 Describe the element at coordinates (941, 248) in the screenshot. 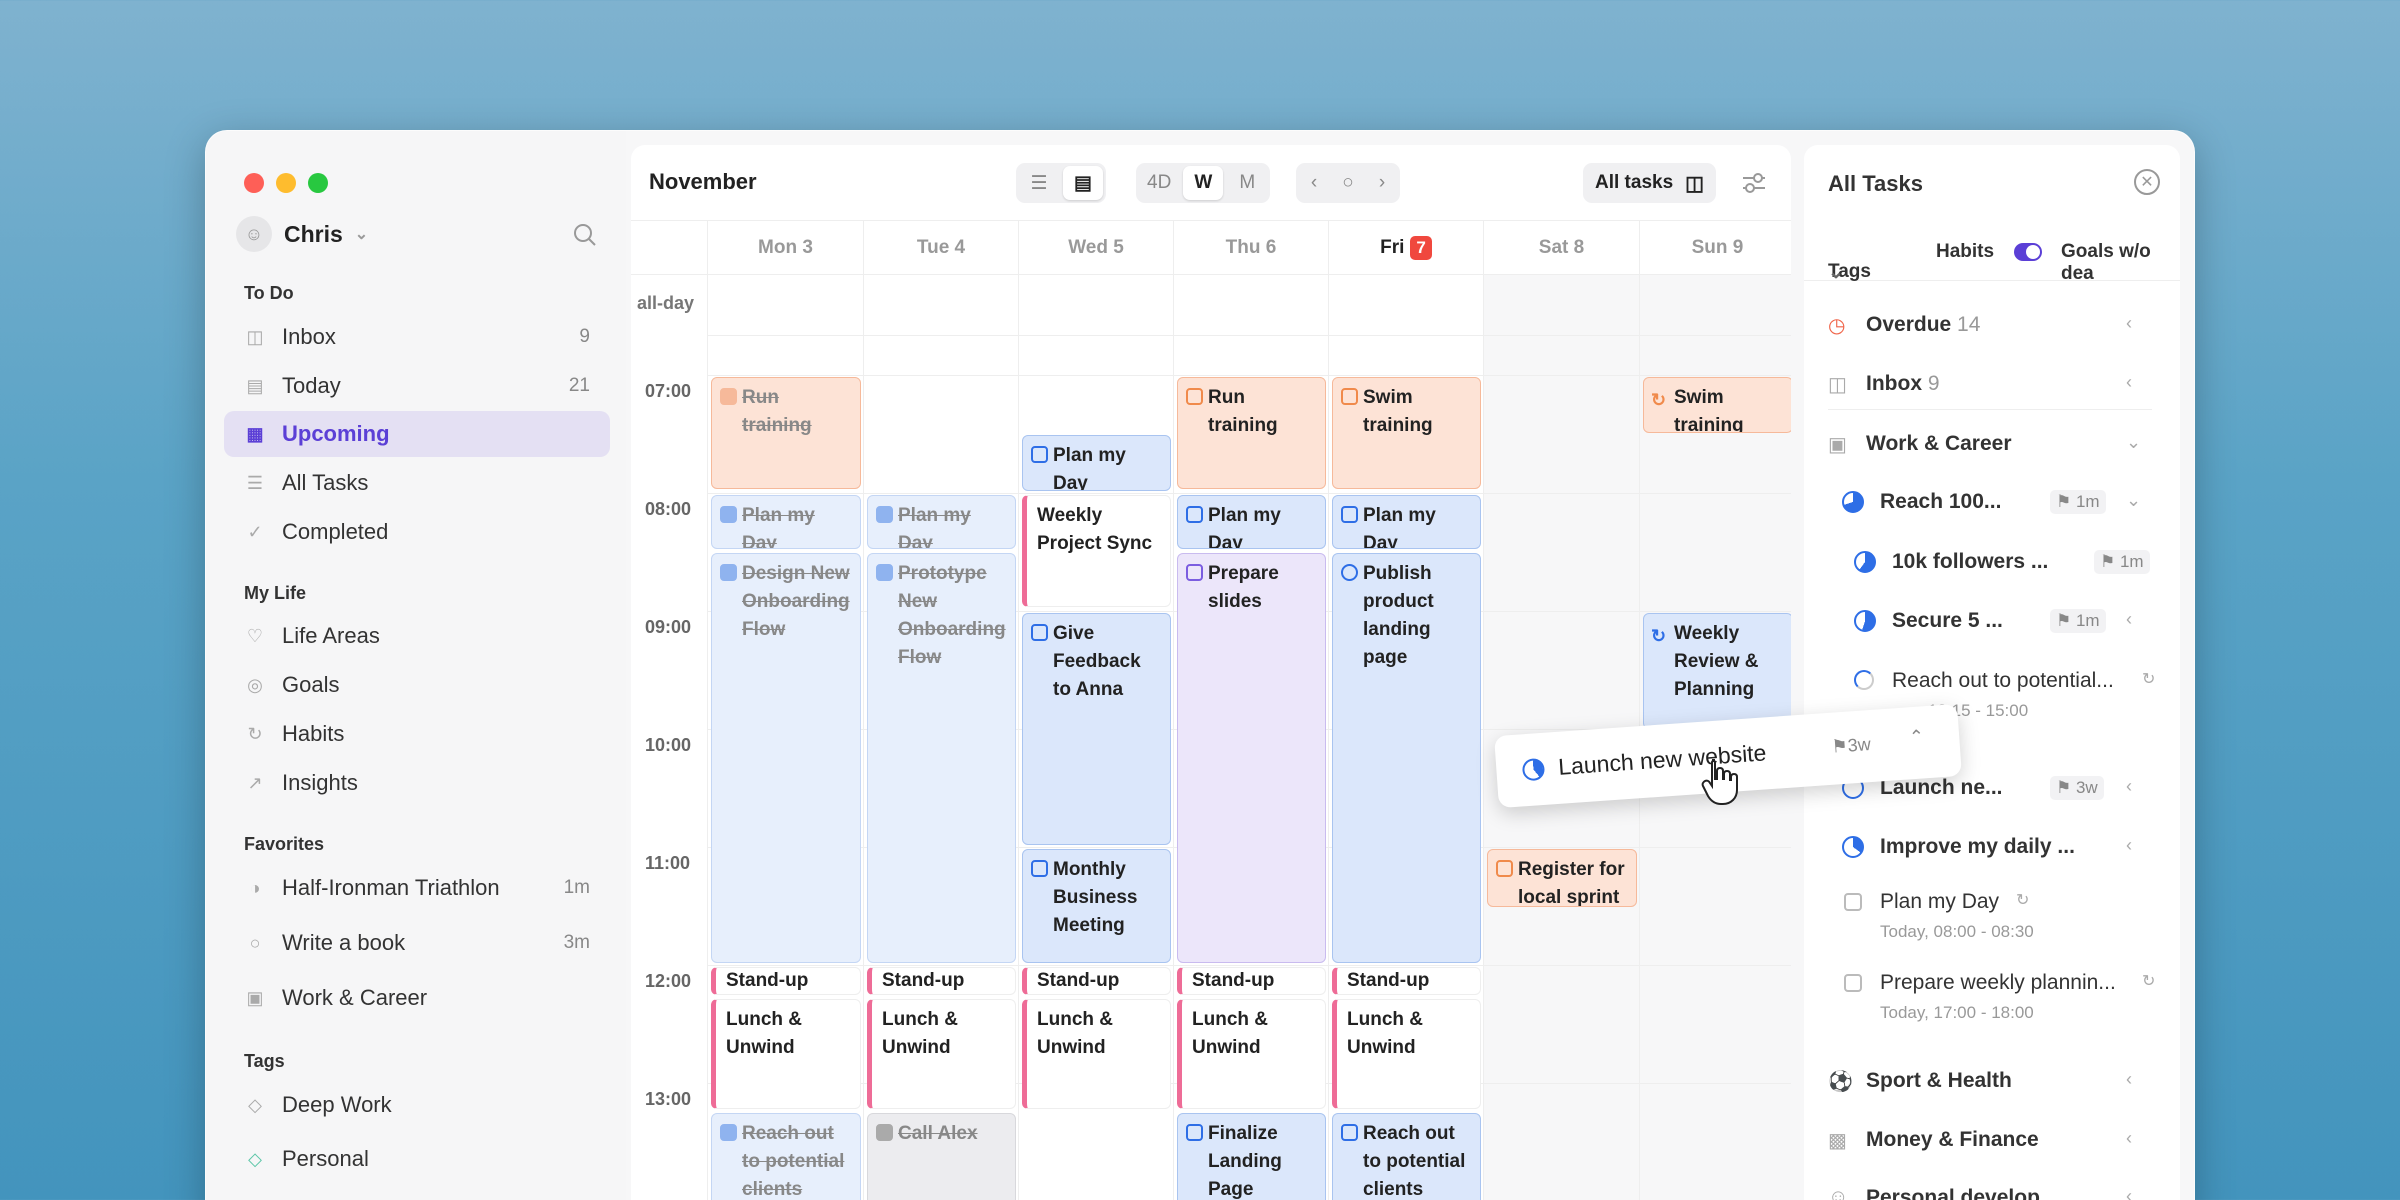

I see `day-header-tue: Tue 4` at that location.